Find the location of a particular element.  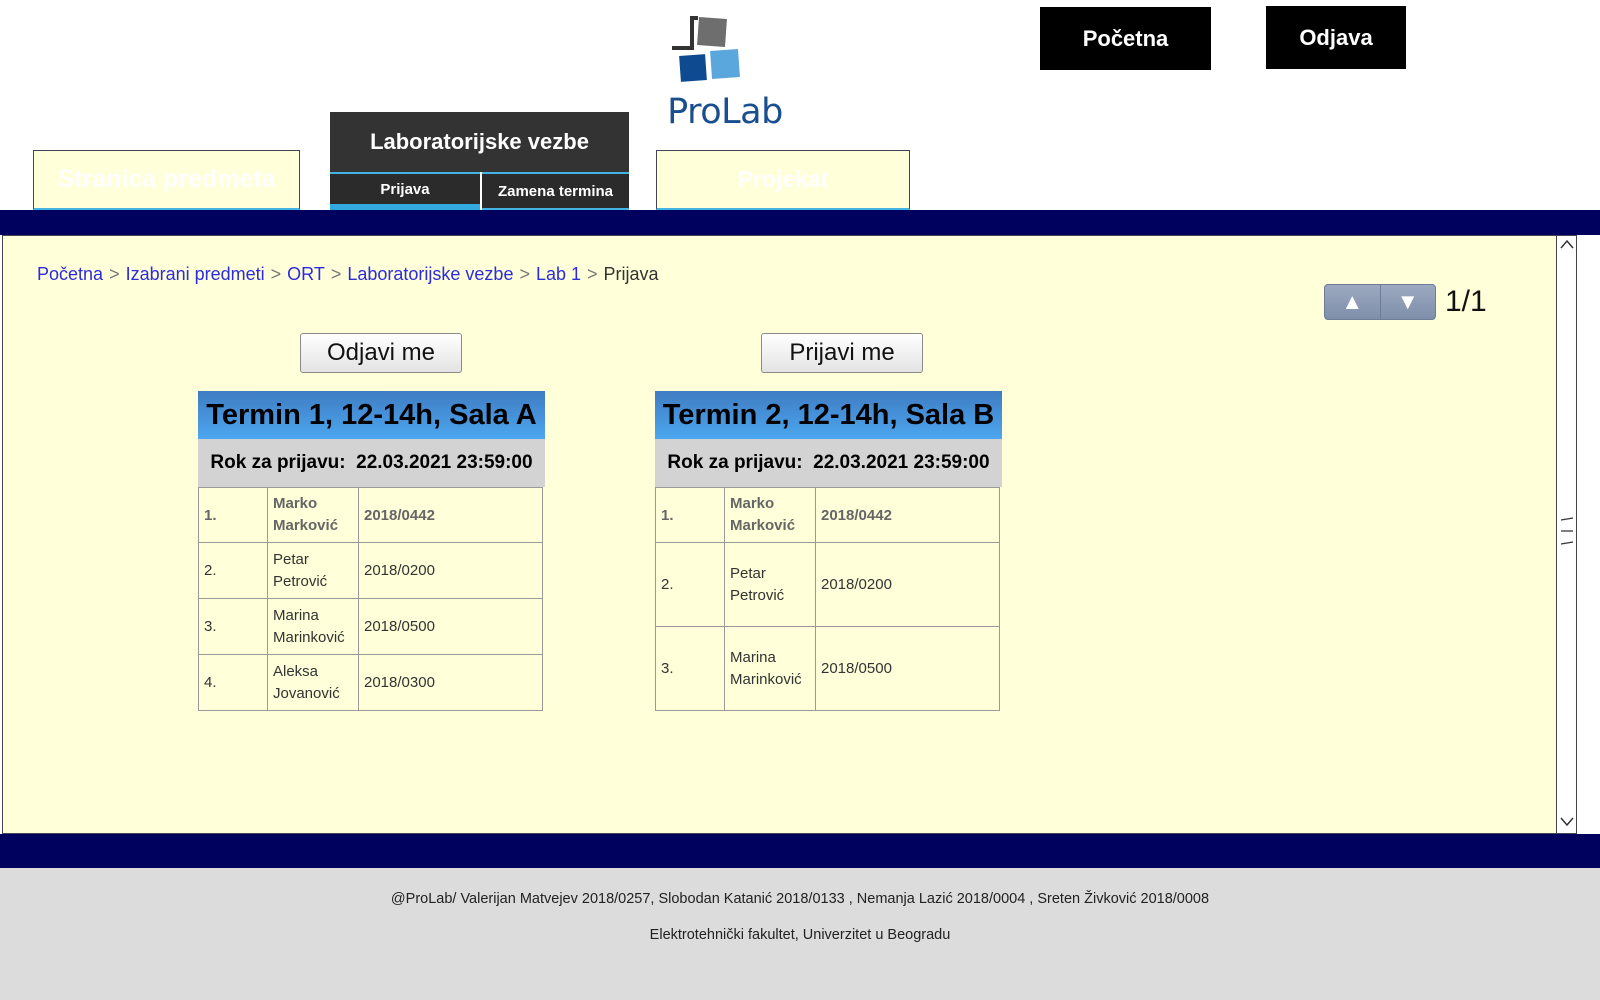

tab-lab-exercises: Laboratorijske vezbe is located at coordinates (479, 142).